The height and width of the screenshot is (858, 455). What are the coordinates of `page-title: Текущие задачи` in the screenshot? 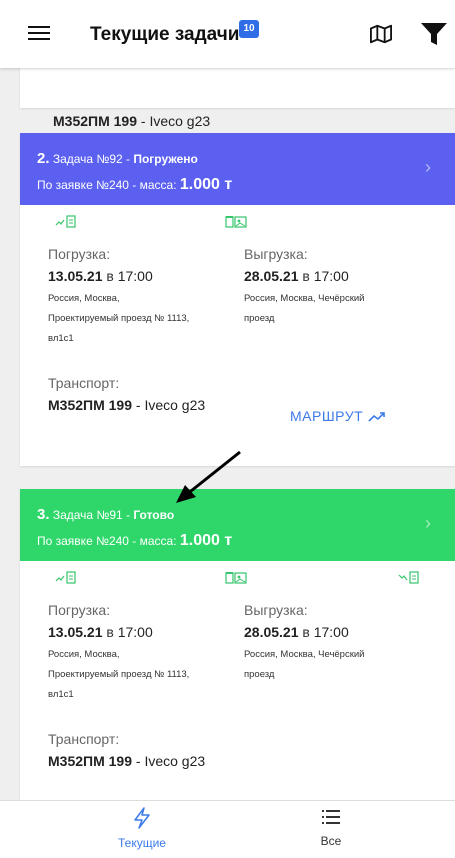 It's located at (165, 34).